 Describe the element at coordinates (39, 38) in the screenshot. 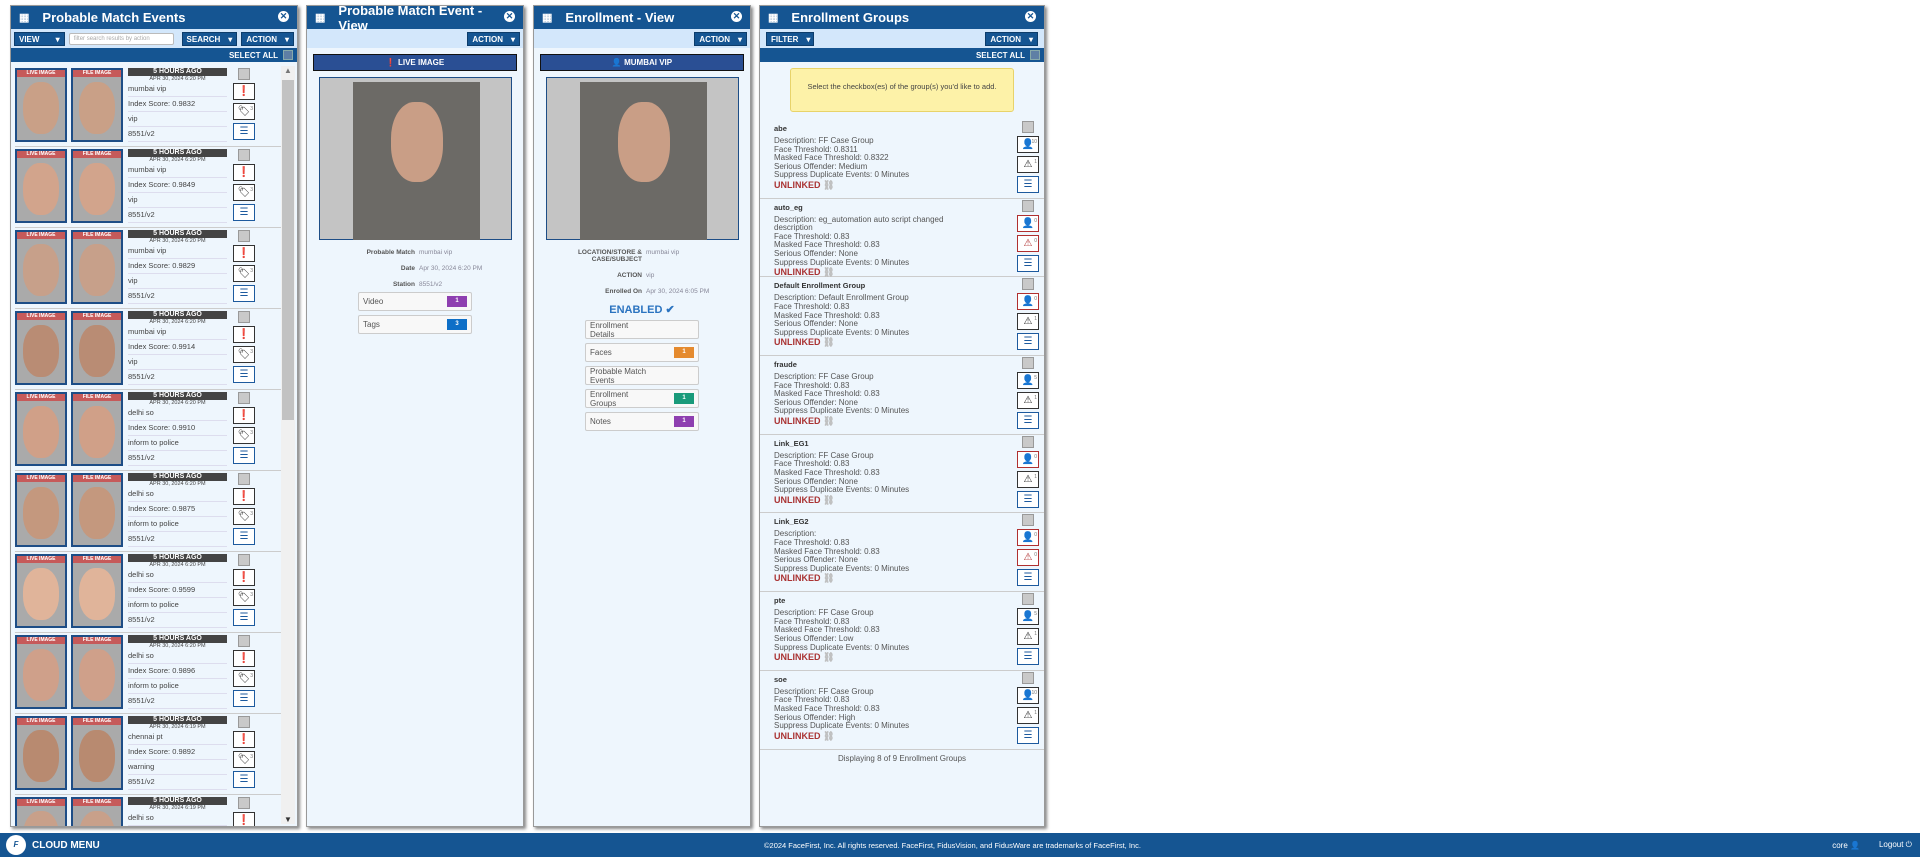

I see `view-dropdown: VIEW ▾` at that location.